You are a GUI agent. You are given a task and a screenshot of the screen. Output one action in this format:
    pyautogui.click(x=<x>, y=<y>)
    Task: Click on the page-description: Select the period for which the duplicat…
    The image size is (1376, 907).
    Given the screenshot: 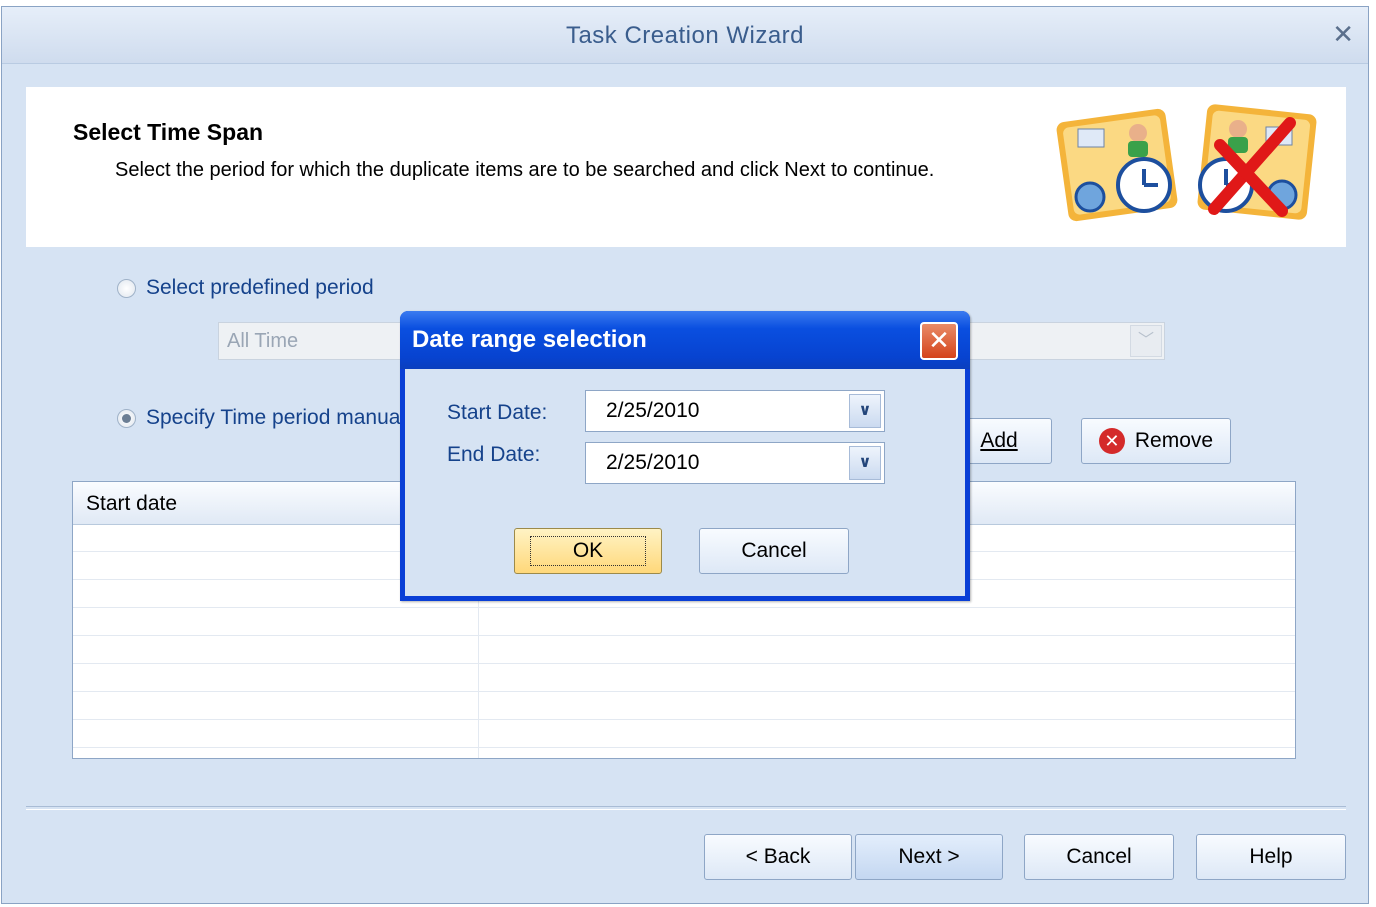 What is the action you would take?
    pyautogui.click(x=525, y=170)
    